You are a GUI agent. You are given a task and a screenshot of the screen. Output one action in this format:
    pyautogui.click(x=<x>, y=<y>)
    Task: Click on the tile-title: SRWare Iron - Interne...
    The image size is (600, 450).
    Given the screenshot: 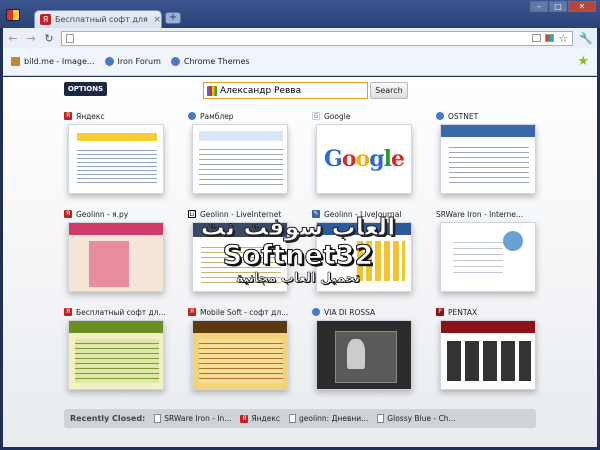 What is the action you would take?
    pyautogui.click(x=480, y=214)
    